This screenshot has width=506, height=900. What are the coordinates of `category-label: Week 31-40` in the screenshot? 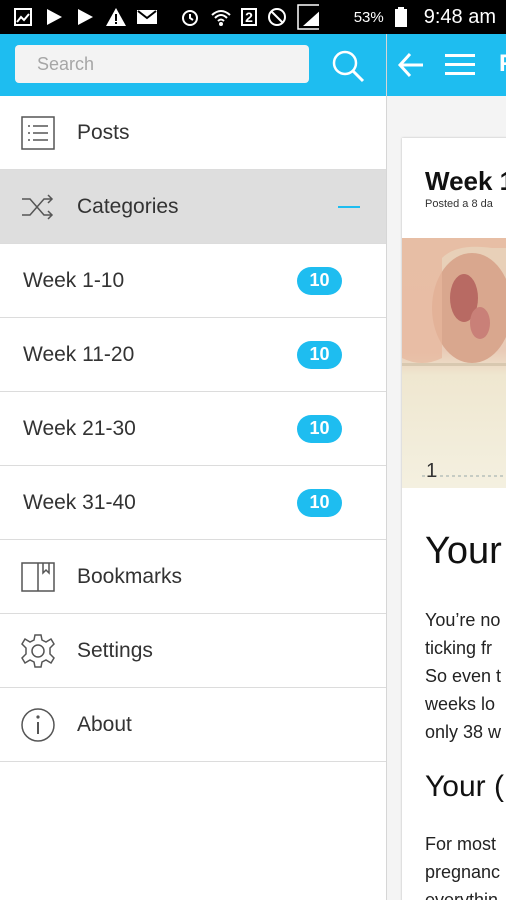 It's located at (79, 502).